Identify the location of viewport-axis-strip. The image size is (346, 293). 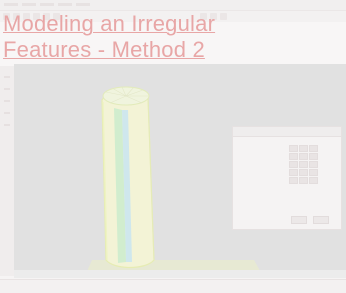
(180, 274).